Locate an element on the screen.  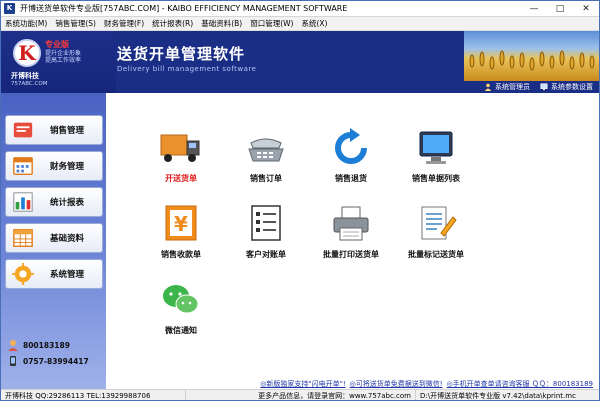
banner-subtitle: Delivery bill management software is located at coordinates (187, 69).